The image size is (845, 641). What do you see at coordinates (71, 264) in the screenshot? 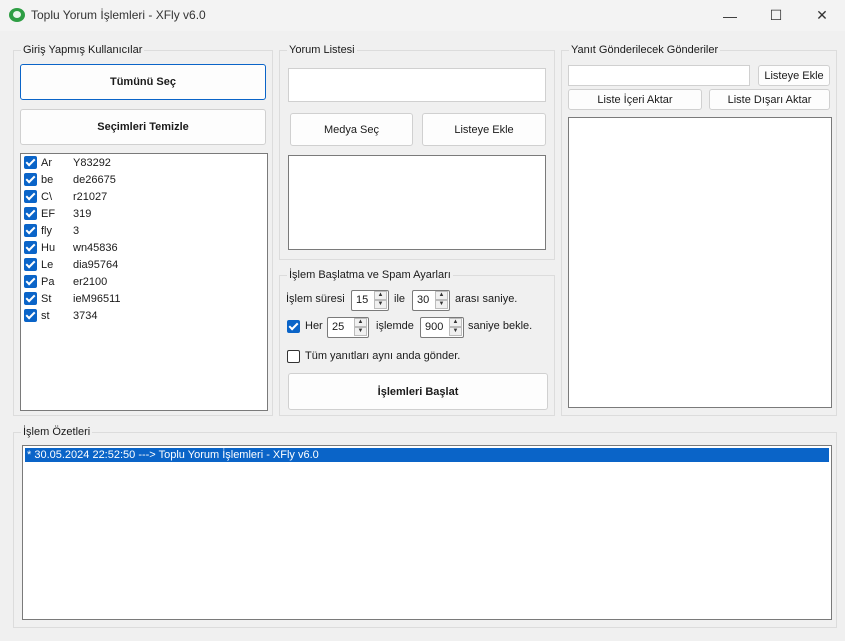
I see `user-item: Le dia95764` at bounding box center [71, 264].